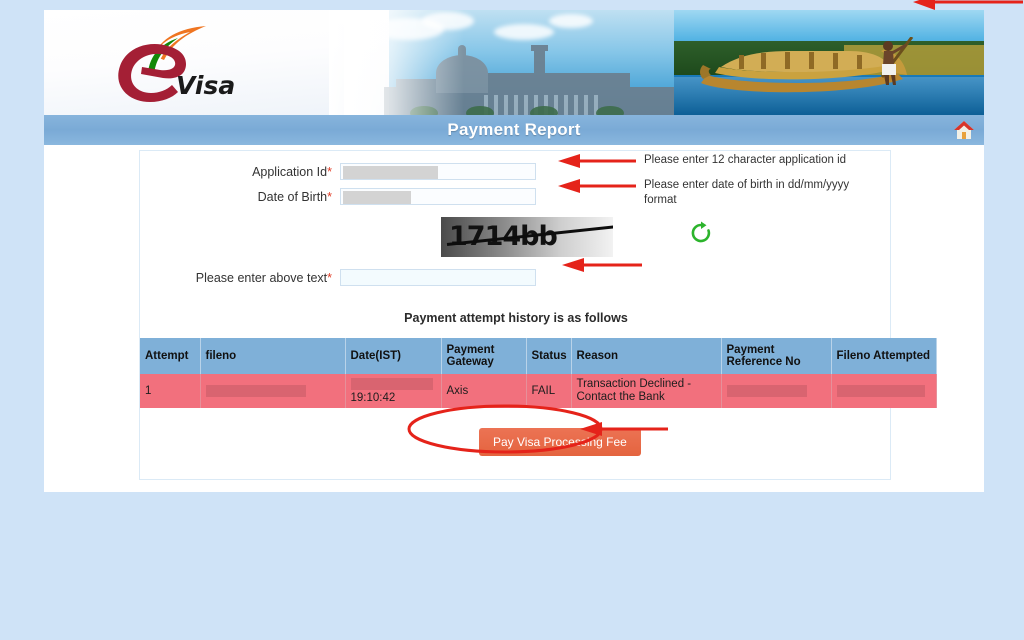  I want to click on column-header-reason: Reason, so click(646, 356).